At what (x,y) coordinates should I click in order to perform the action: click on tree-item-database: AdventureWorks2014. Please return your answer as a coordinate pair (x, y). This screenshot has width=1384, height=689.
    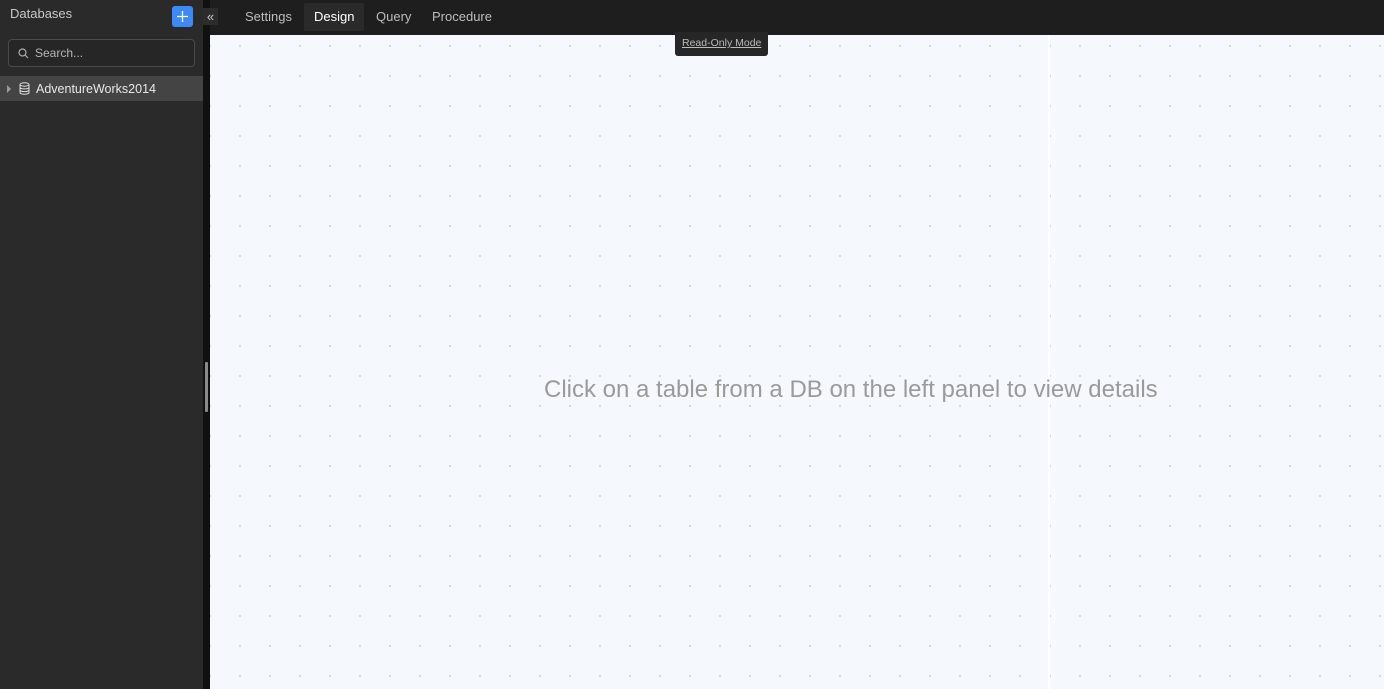
    Looking at the image, I should click on (101, 88).